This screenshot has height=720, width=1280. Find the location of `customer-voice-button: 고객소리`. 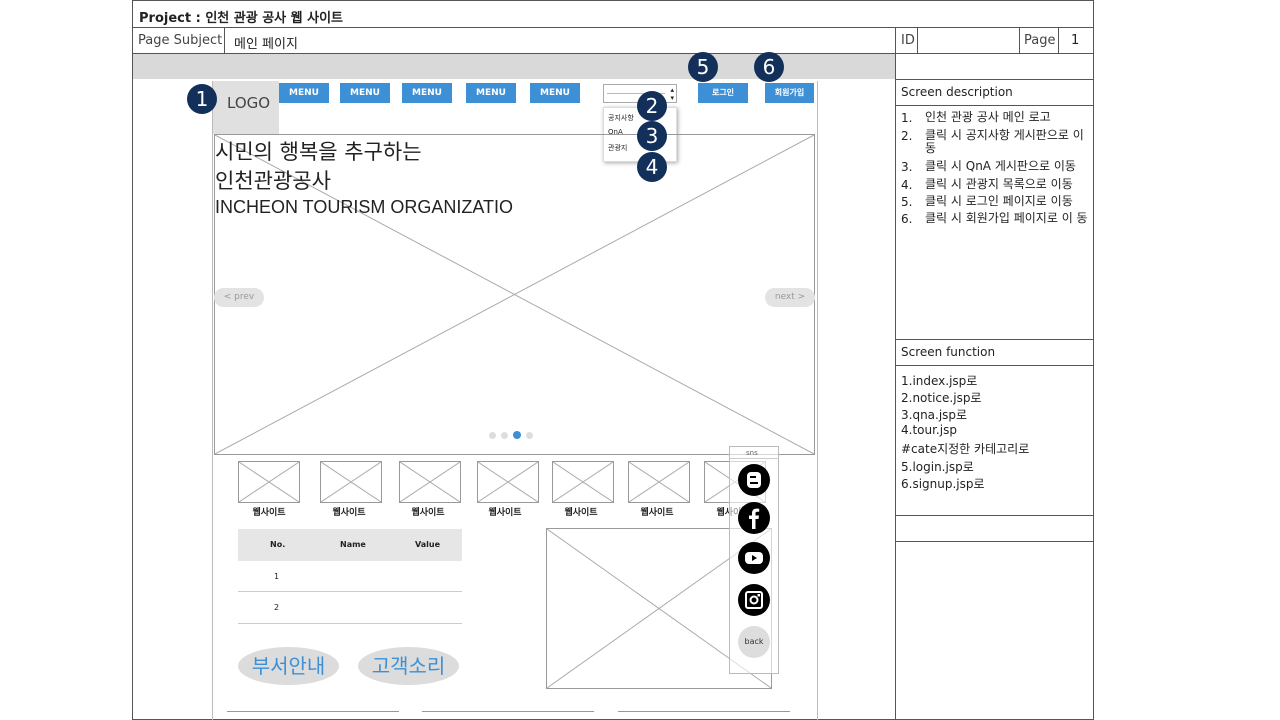

customer-voice-button: 고객소리 is located at coordinates (408, 666).